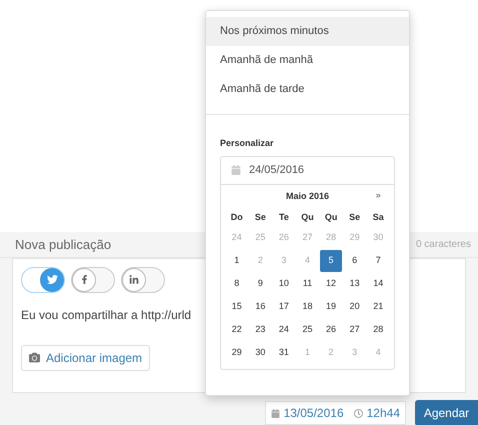 The width and height of the screenshot is (478, 425). I want to click on calendar-day: 12, so click(331, 284).